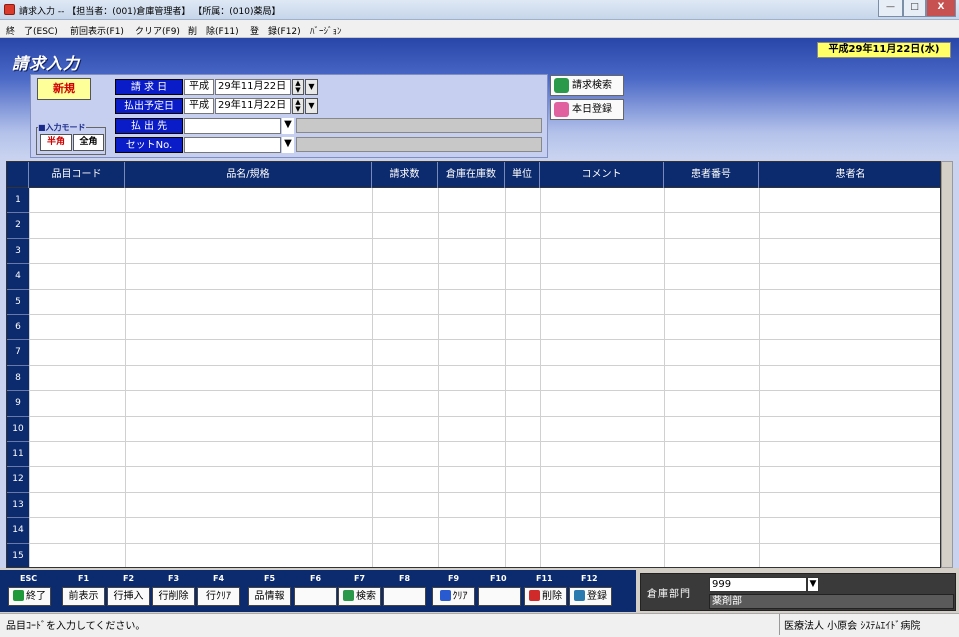 The width and height of the screenshot is (959, 637). Describe the element at coordinates (316, 578) in the screenshot. I see `fkey-label-f6: F6` at that location.